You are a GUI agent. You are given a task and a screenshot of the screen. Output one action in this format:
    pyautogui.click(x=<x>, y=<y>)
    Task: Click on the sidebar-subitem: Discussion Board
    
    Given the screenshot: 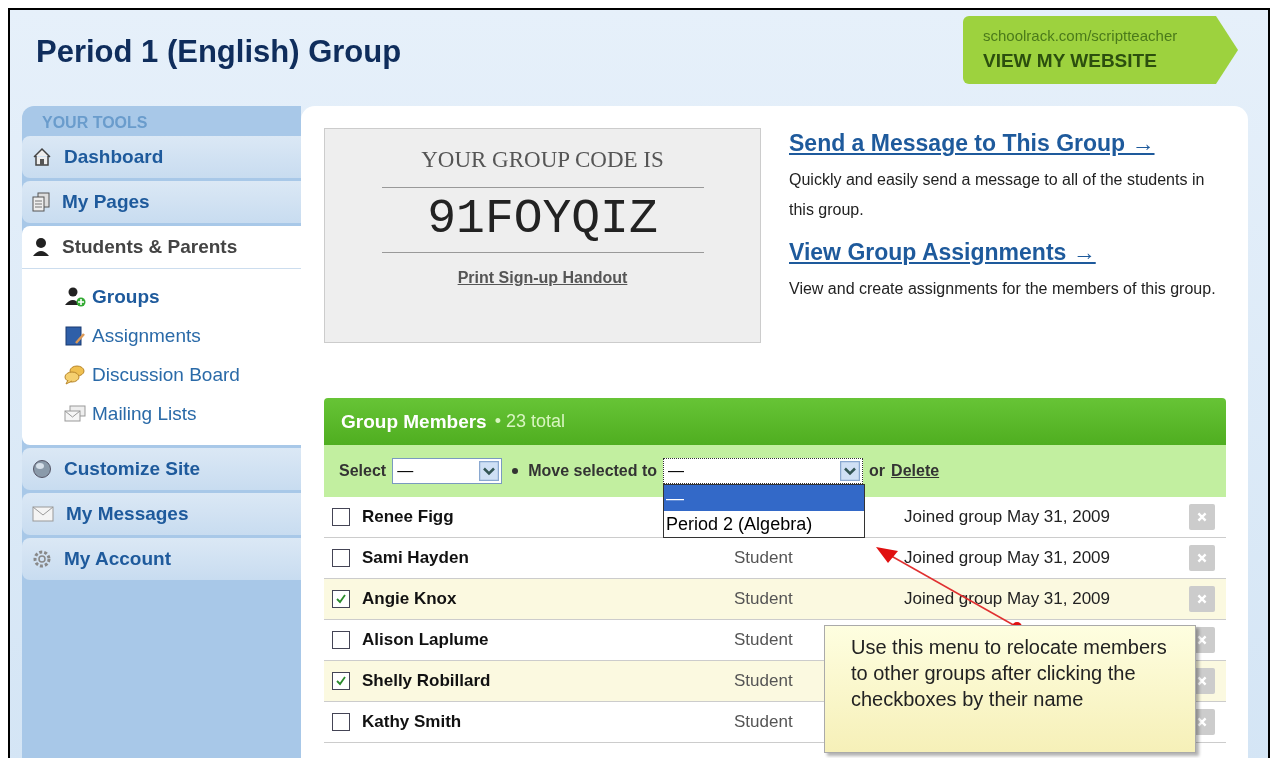 What is the action you would take?
    pyautogui.click(x=182, y=374)
    